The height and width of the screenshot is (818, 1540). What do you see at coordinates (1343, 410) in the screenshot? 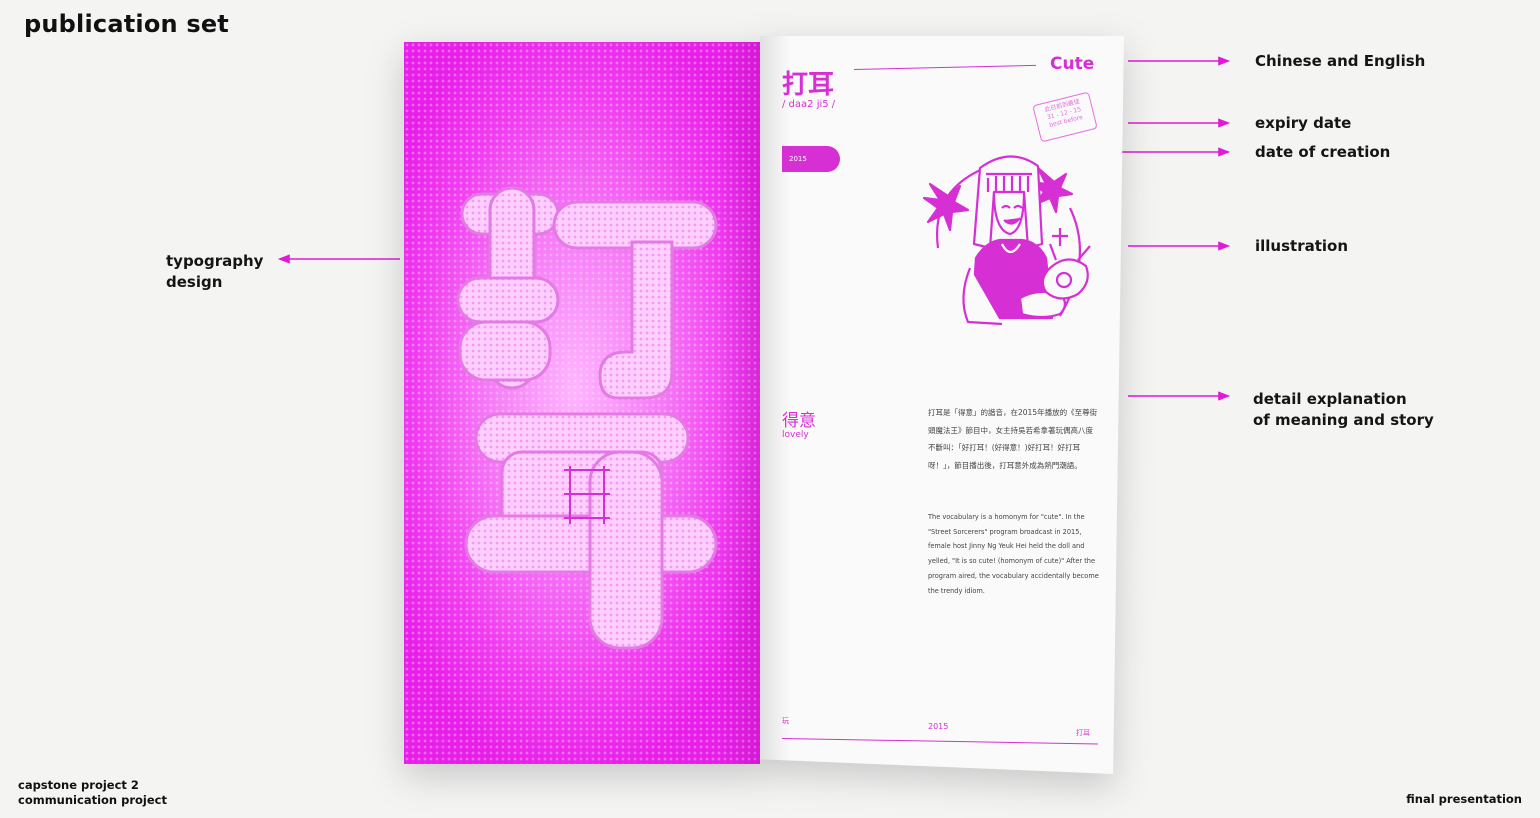
I see `callout-detail-explanation: detail explanation of meaning and story` at bounding box center [1343, 410].